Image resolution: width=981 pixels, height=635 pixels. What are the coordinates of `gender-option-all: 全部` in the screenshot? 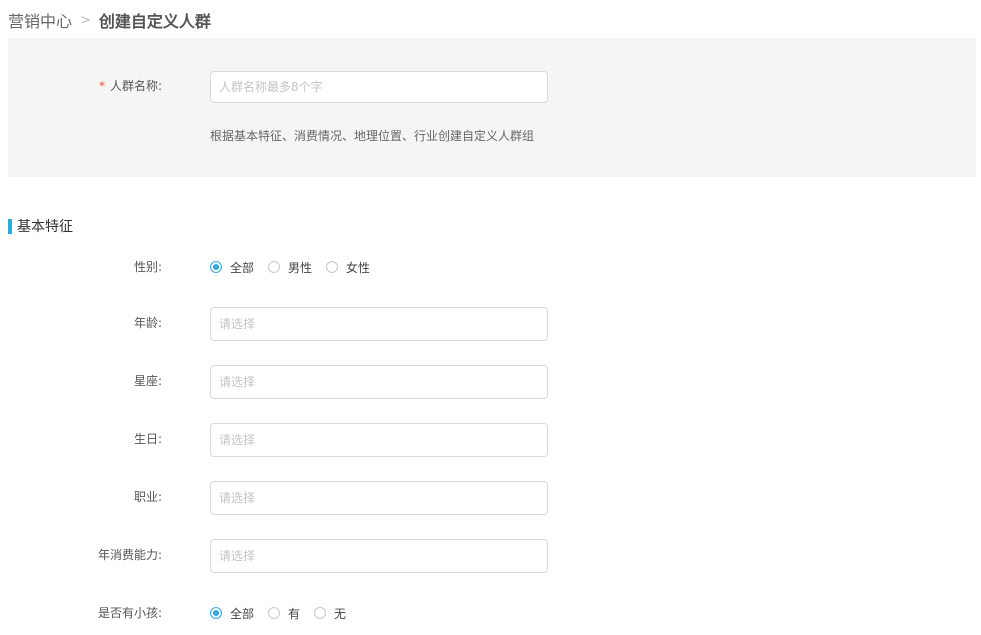 It's located at (232, 267).